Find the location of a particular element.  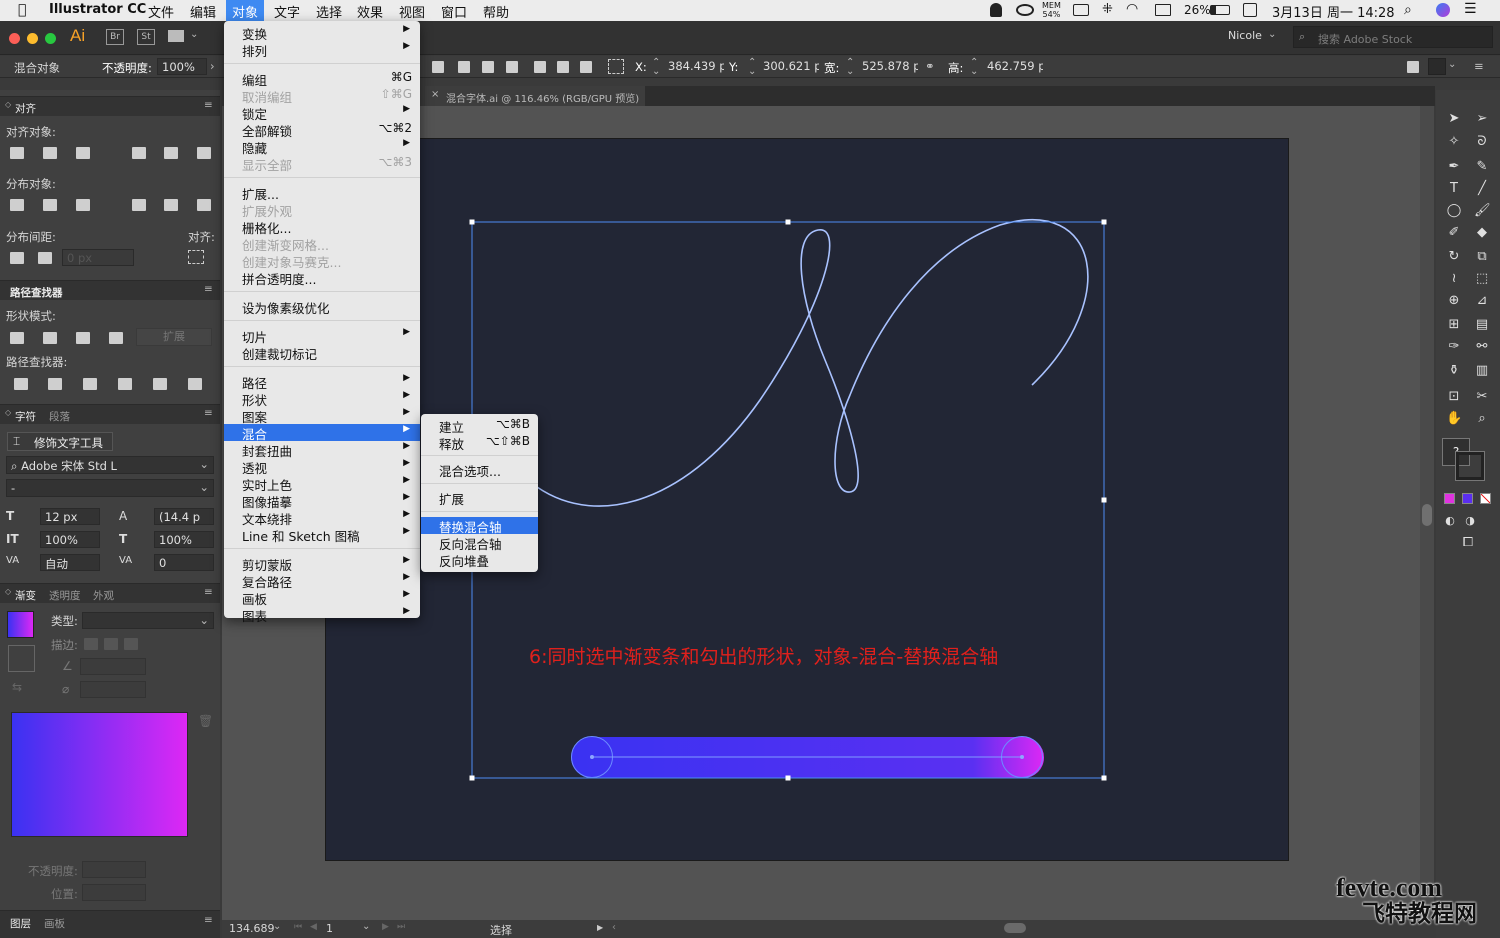

object-menu-item: 透视 ▶ is located at coordinates (322, 467).